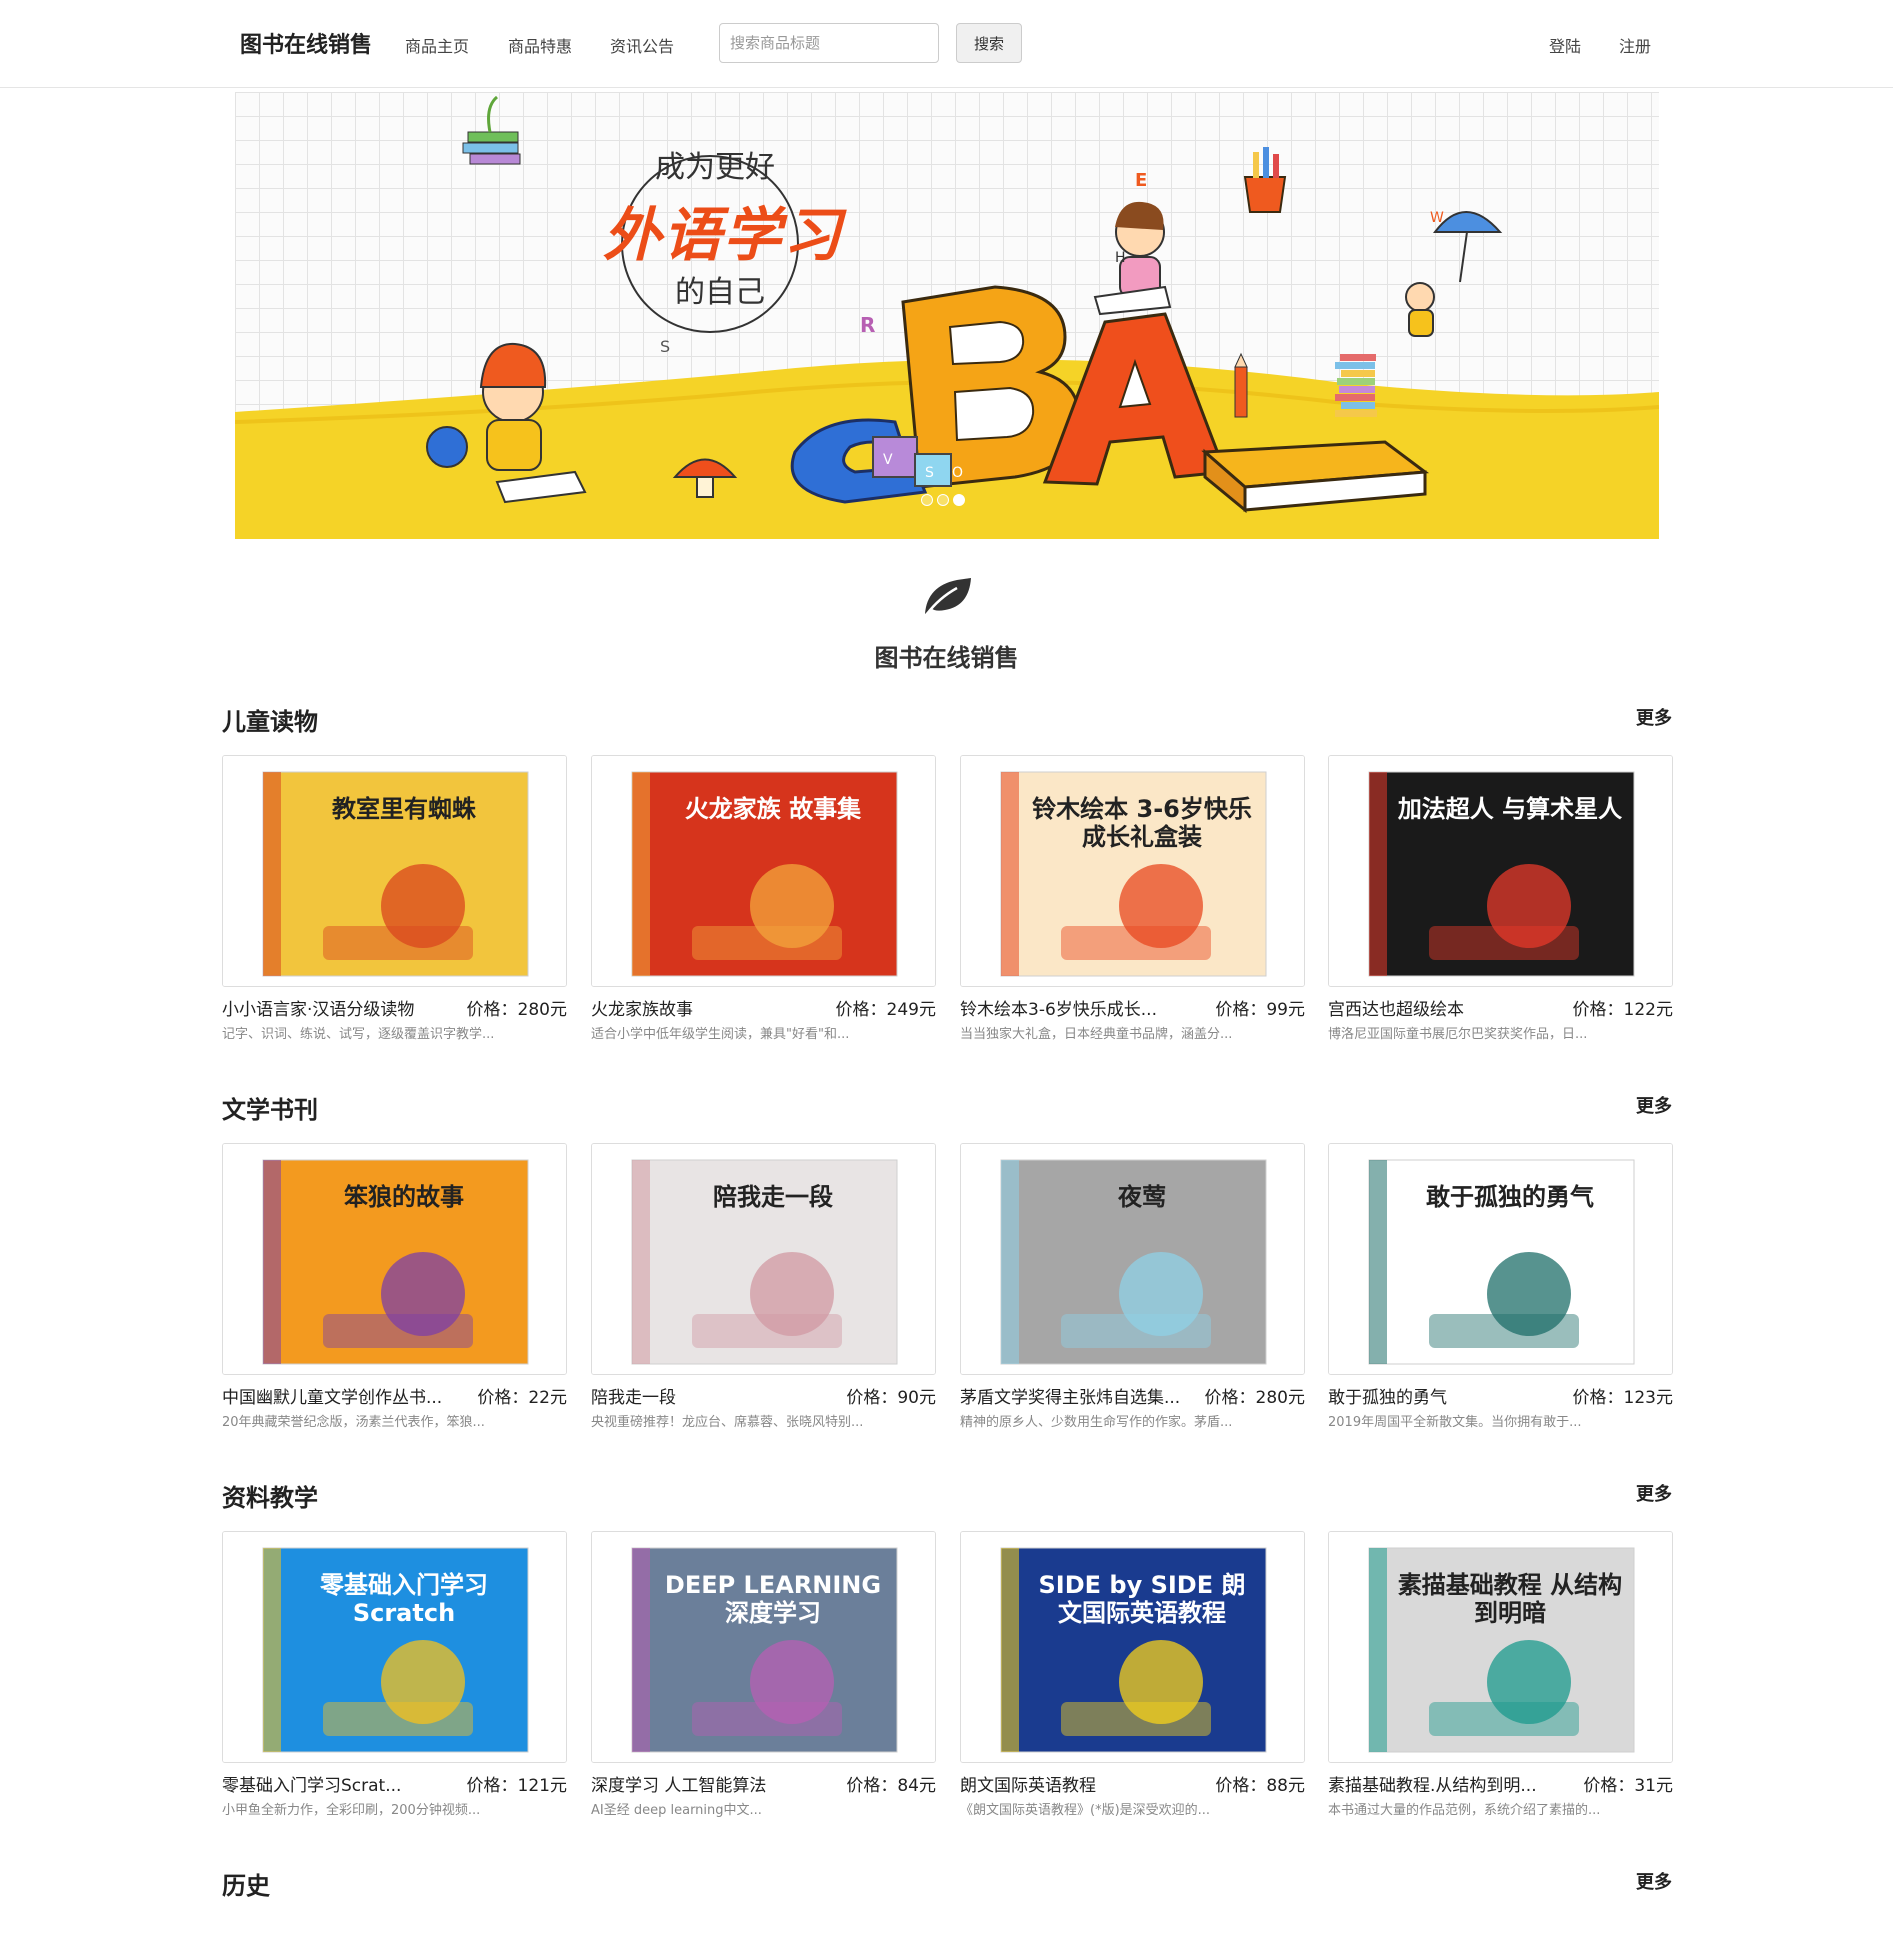 Image resolution: width=1893 pixels, height=1948 pixels. I want to click on product-thumbnail: 笨狼的故事, so click(394, 1259).